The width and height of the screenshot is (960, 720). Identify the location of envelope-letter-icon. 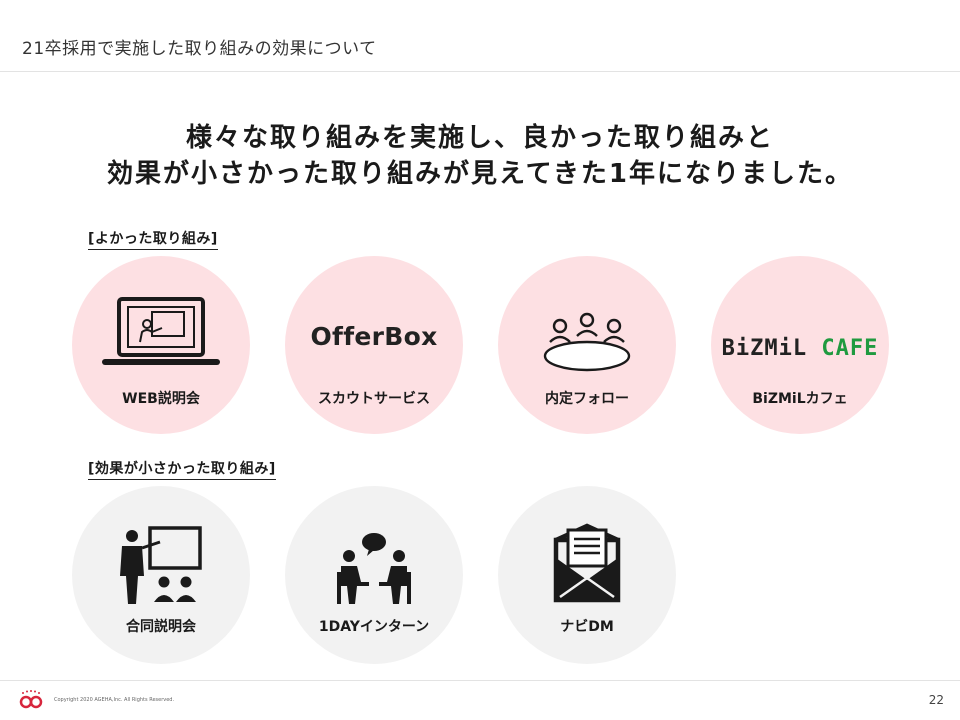
(587, 563).